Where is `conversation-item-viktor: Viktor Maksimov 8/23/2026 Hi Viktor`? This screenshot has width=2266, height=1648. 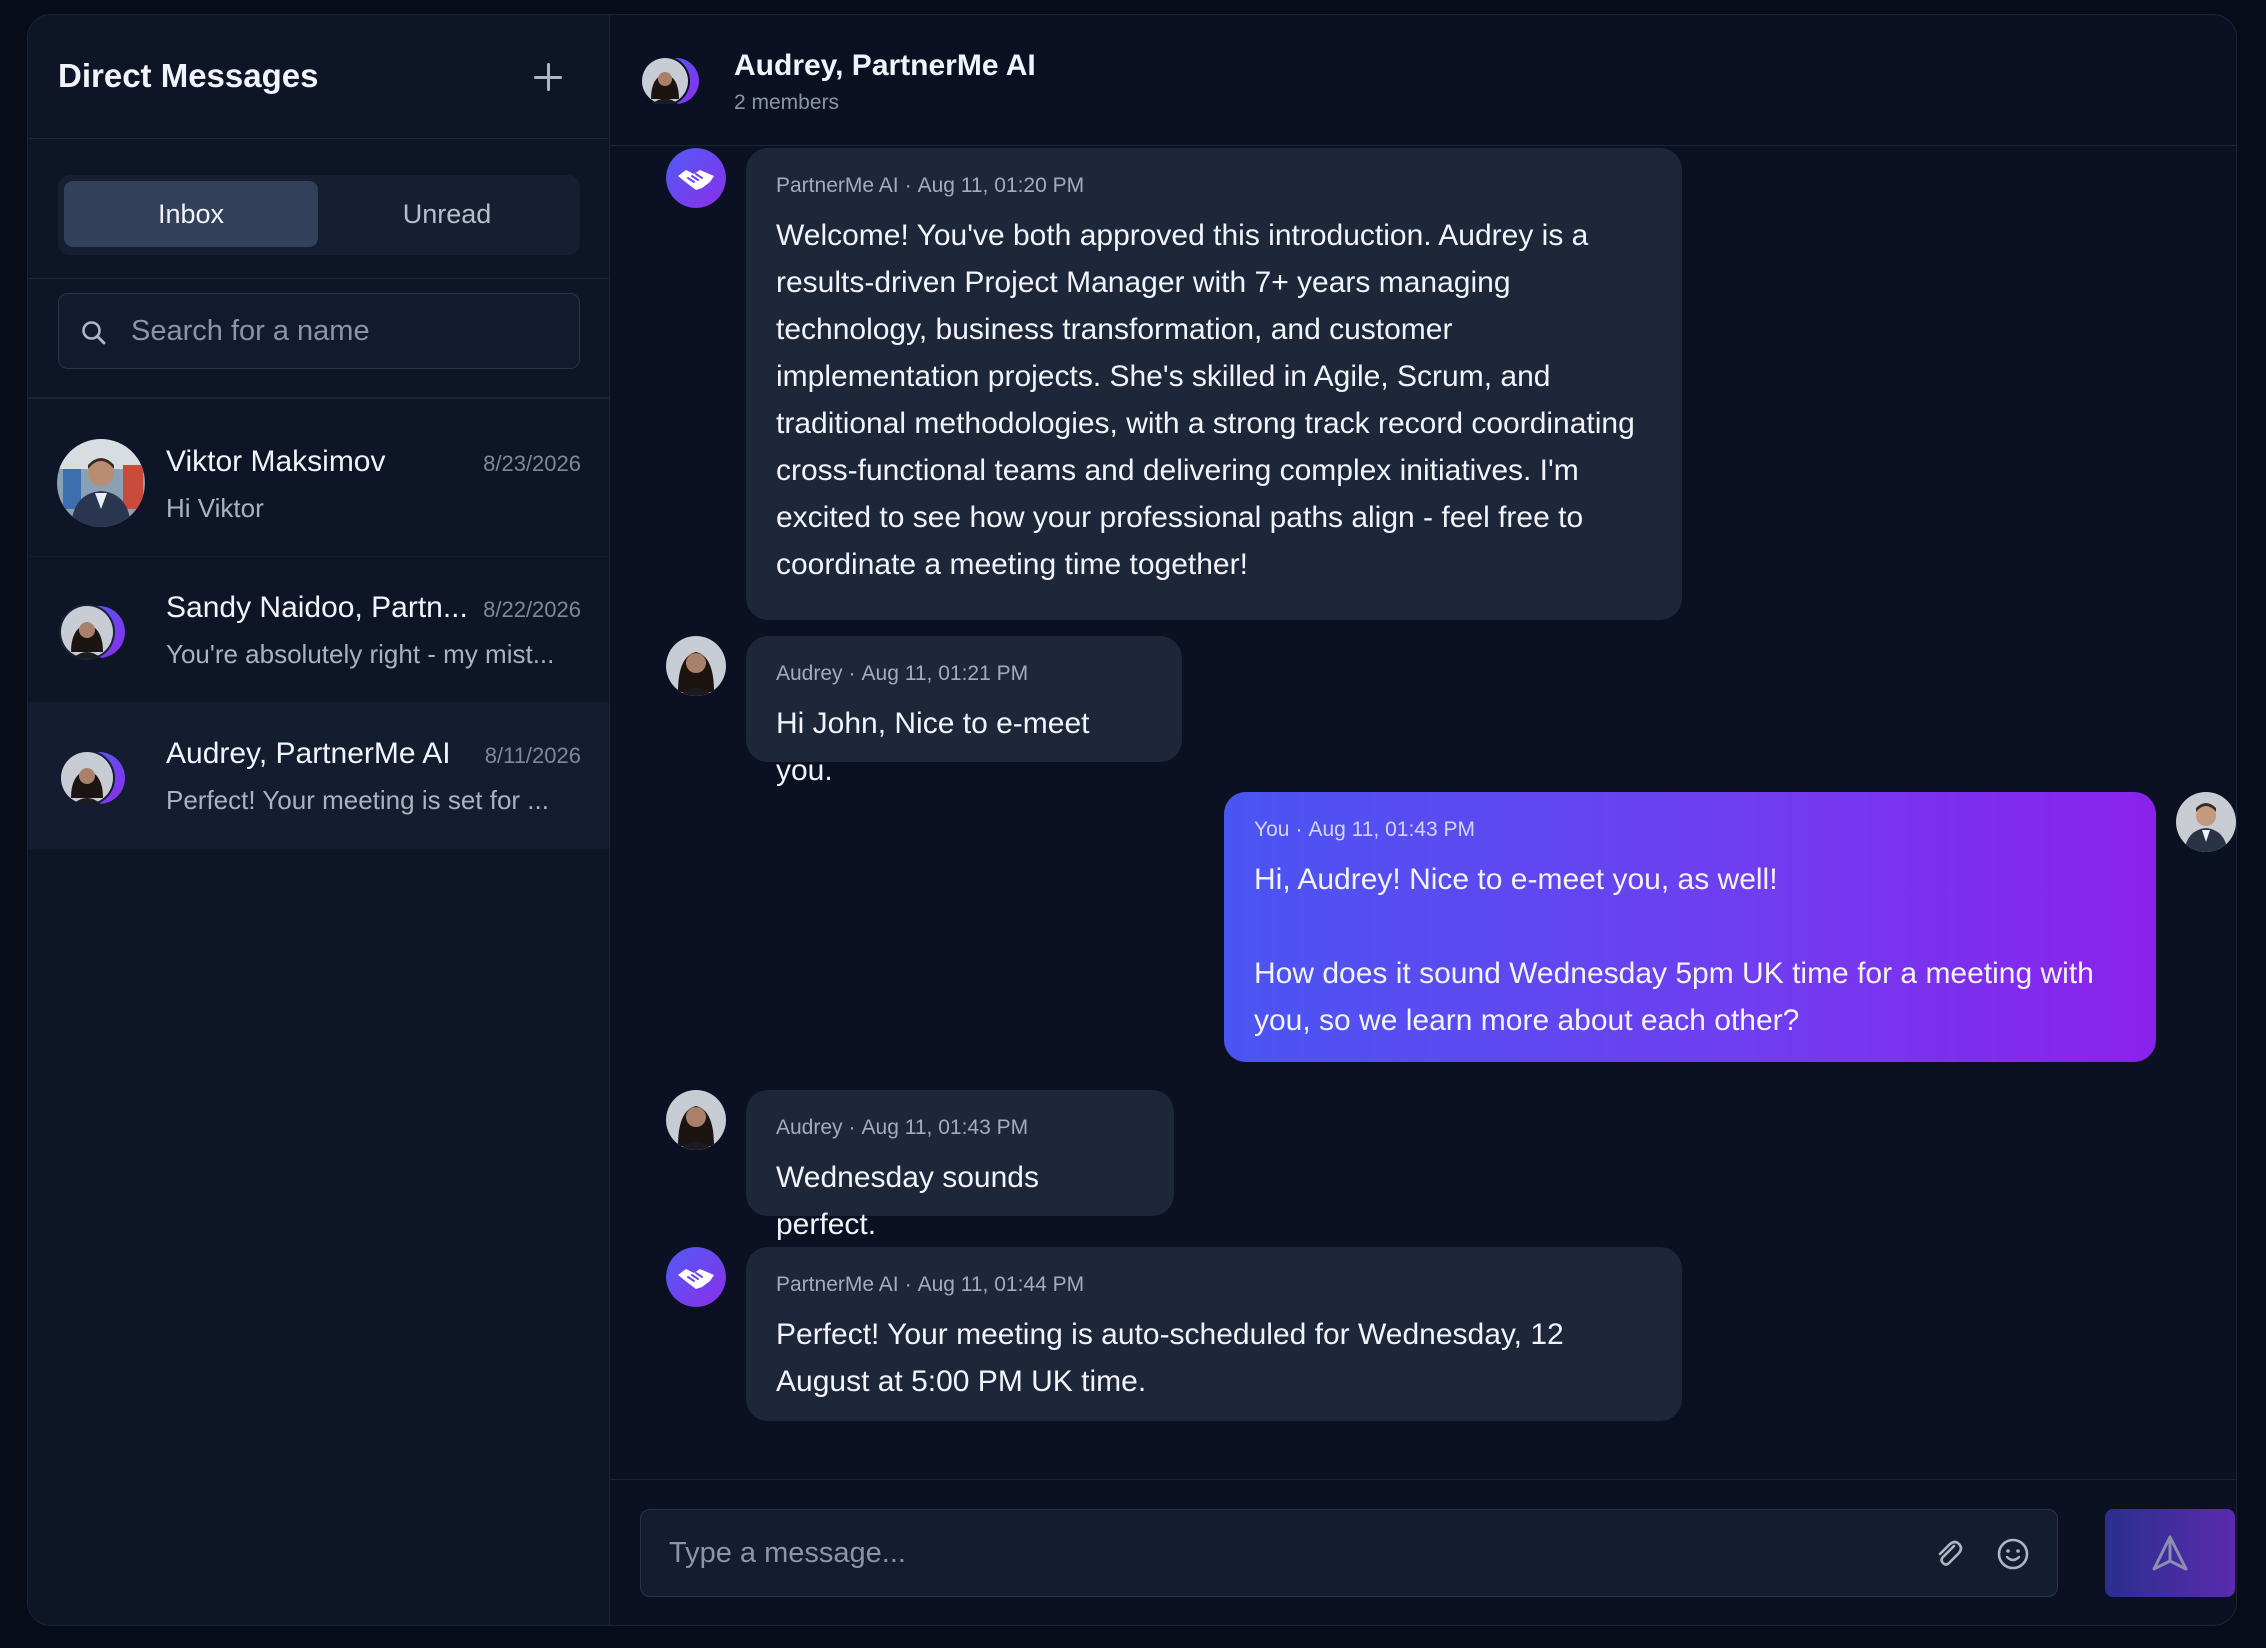
conversation-item-viktor: Viktor Maksimov 8/23/2026 Hi Viktor is located at coordinates (318, 484).